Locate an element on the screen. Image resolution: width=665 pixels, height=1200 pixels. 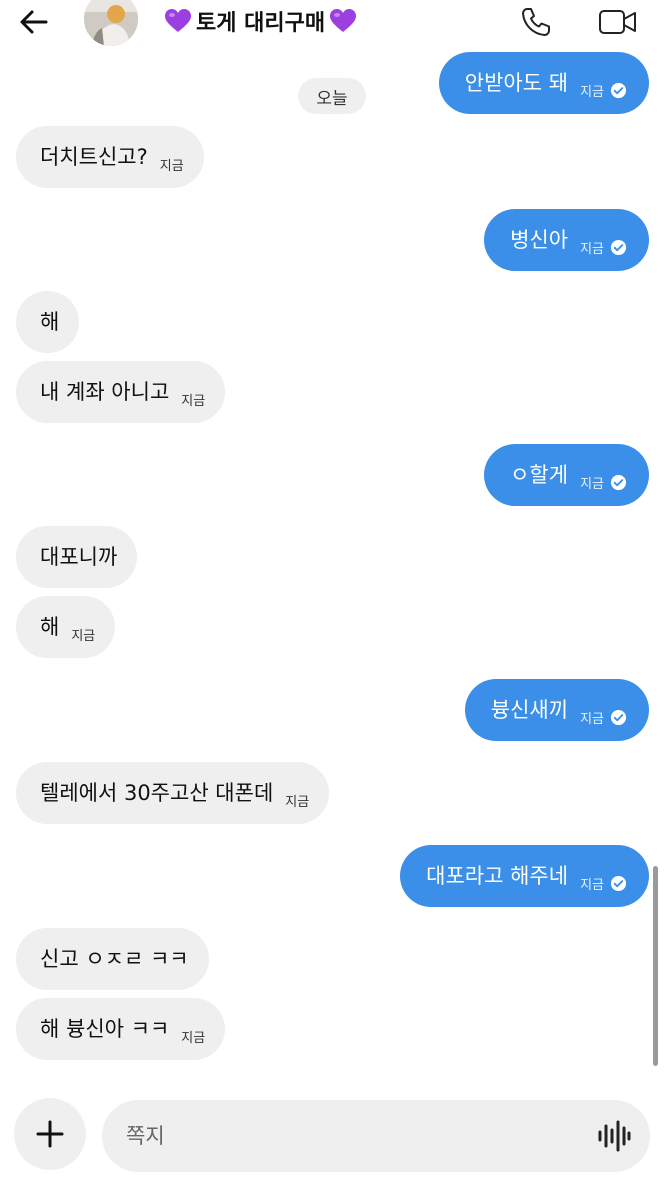
message-bubble-incoming: 해 븅신아 ㅋㅋ 지금 is located at coordinates (121, 1029).